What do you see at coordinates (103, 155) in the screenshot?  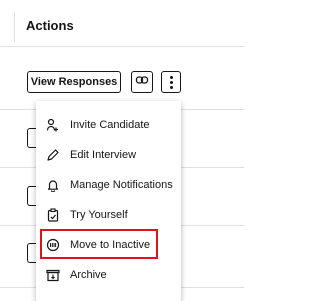 I see `menu-item-label: Edit Interview` at bounding box center [103, 155].